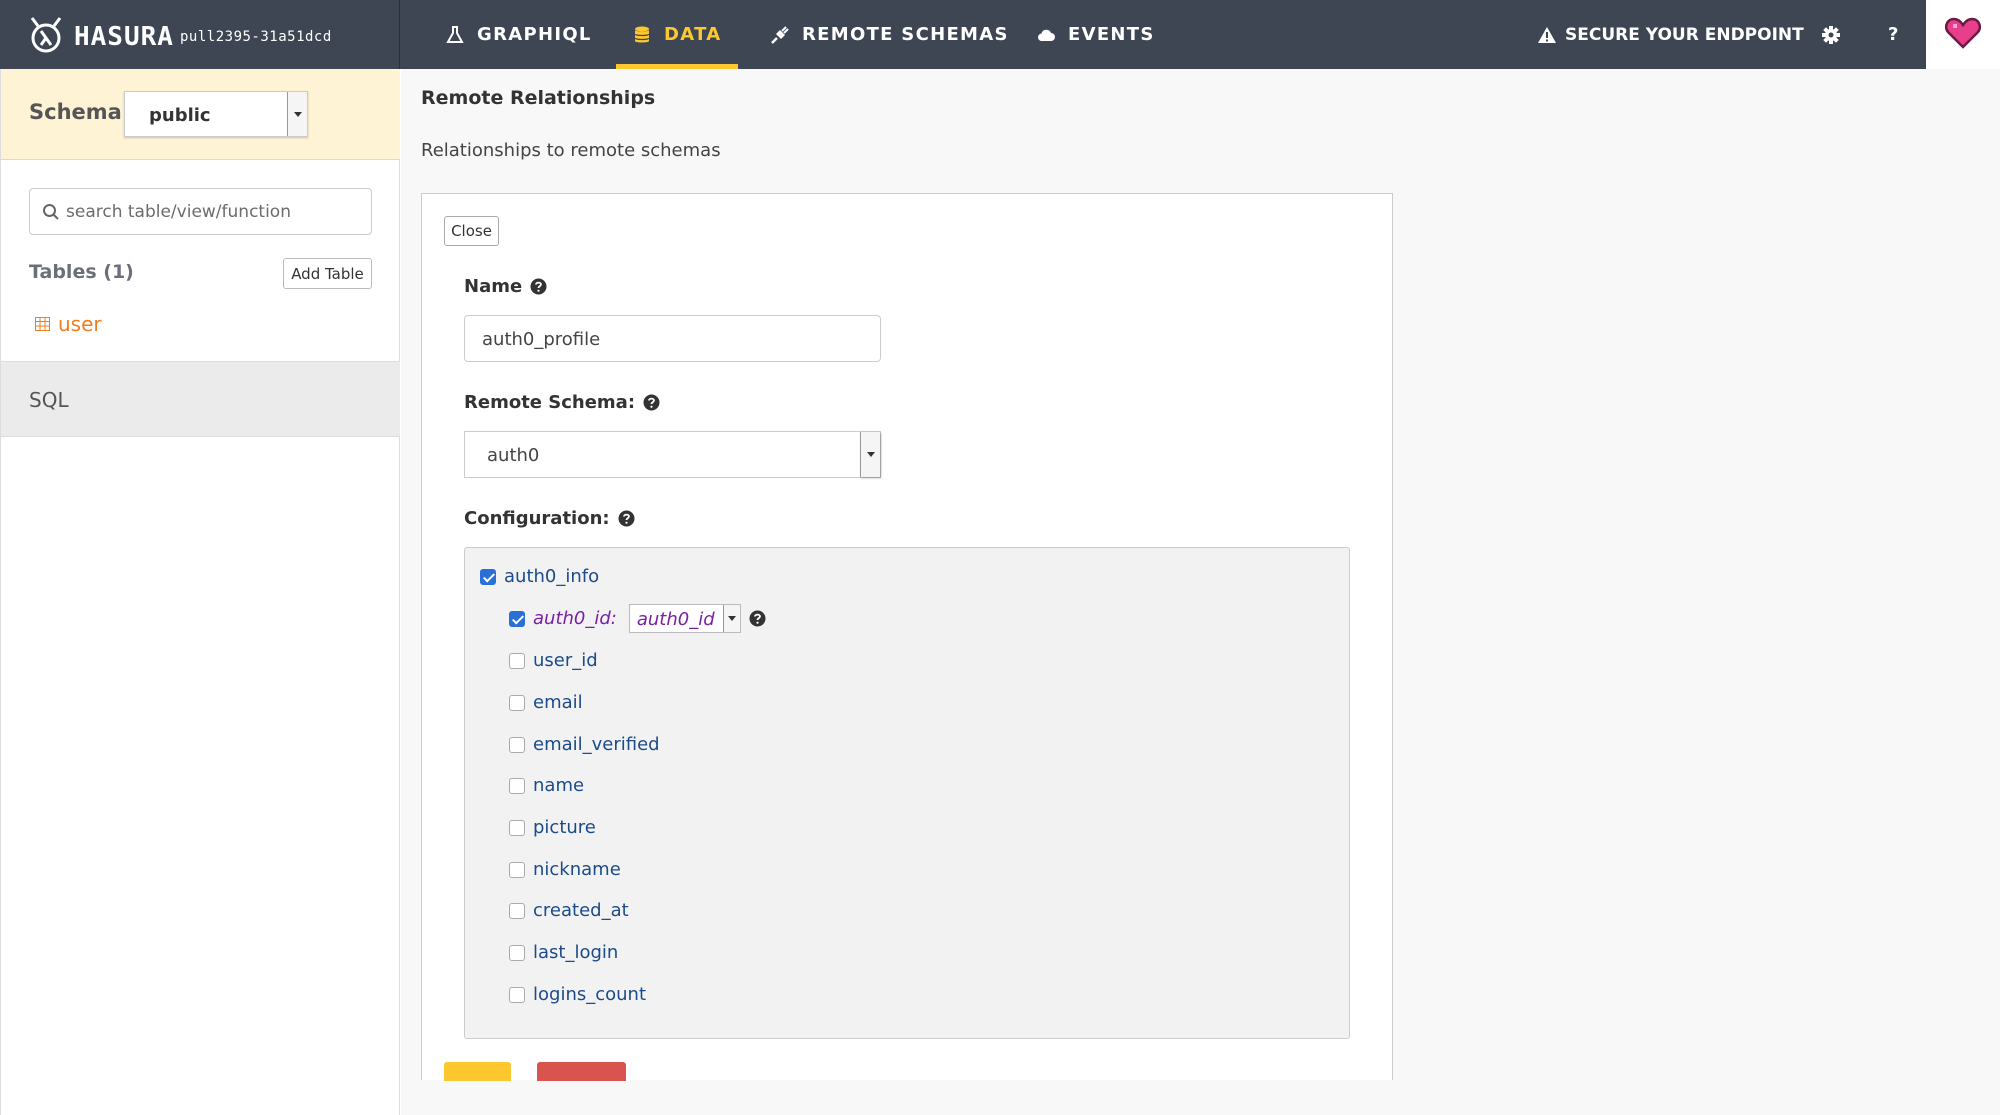 The width and height of the screenshot is (2000, 1115). I want to click on secure-endpoint-link: SECURE YOUR ENDPOINT, so click(1670, 34).